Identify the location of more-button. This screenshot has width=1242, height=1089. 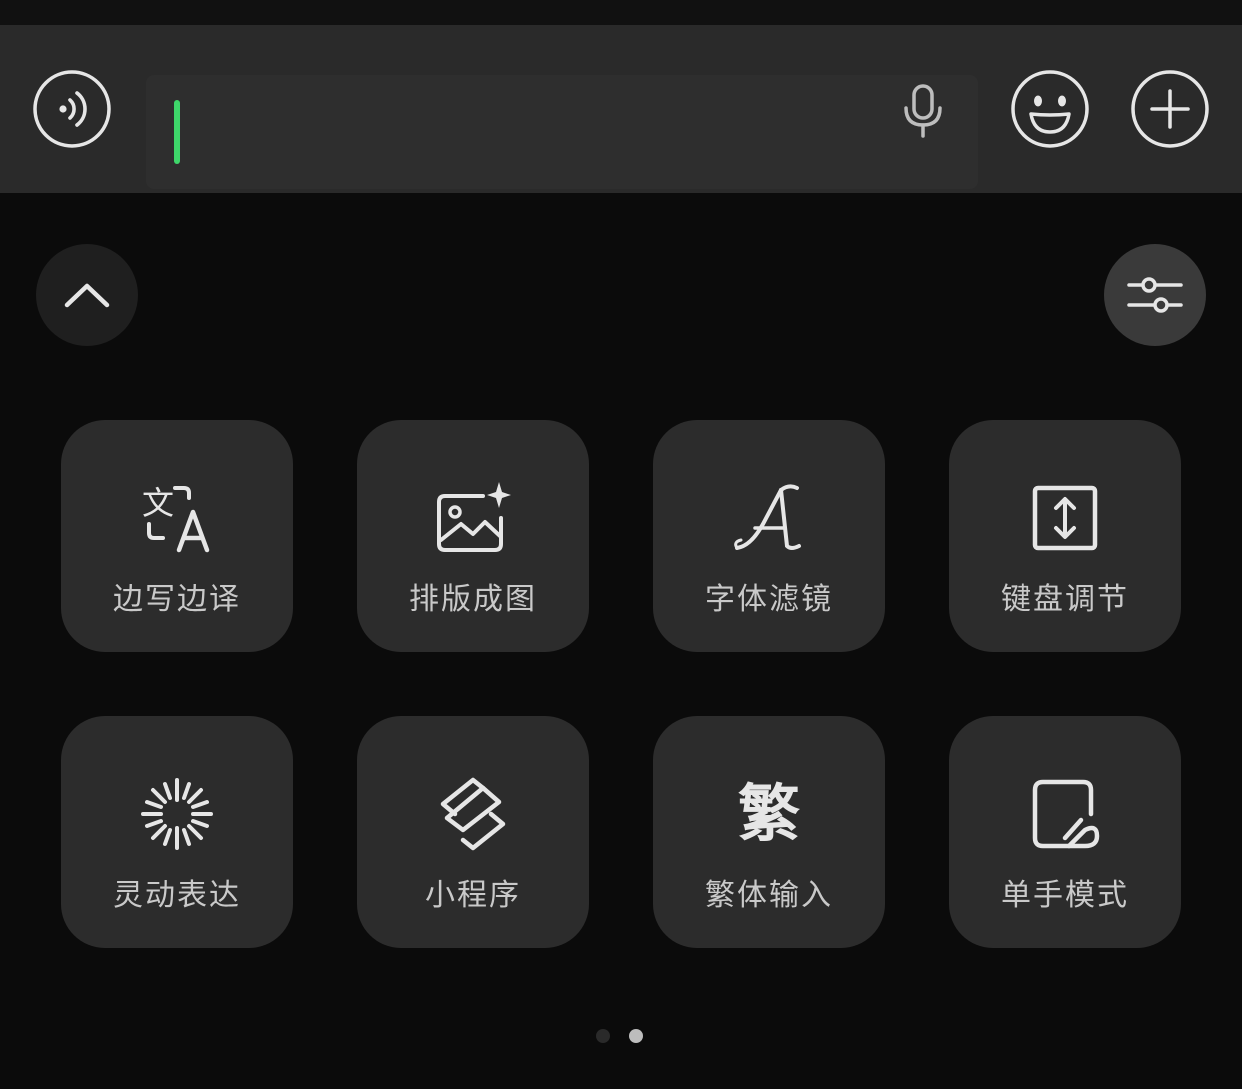
(1170, 109).